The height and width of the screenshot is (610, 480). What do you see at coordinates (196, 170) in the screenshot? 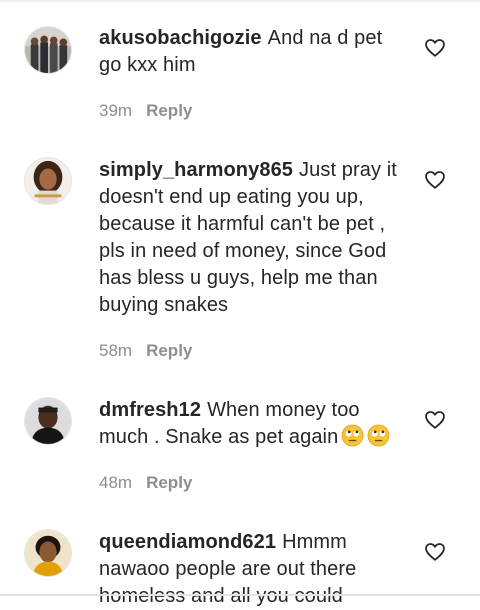
I see `comment-username: simply_harmony865` at bounding box center [196, 170].